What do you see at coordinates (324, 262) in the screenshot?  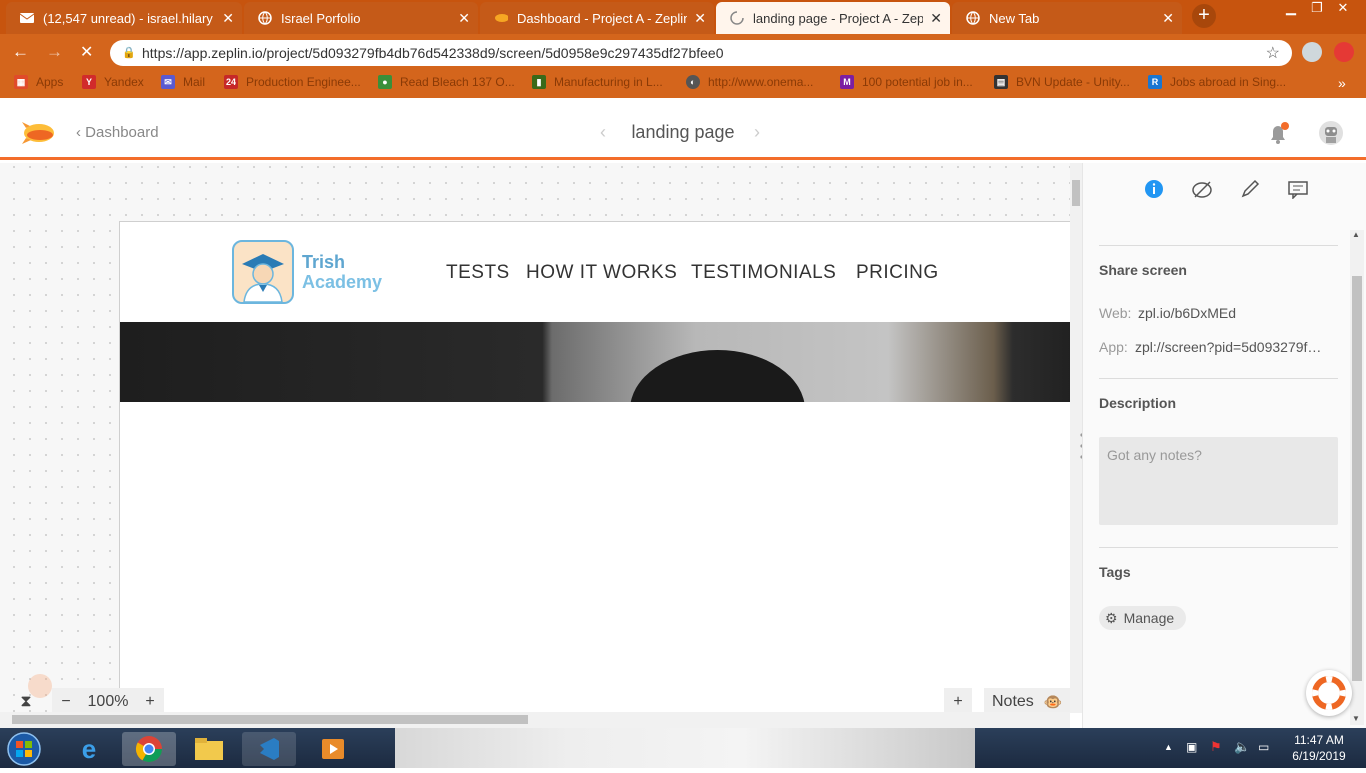 I see `brand-name-line1: Trish` at bounding box center [324, 262].